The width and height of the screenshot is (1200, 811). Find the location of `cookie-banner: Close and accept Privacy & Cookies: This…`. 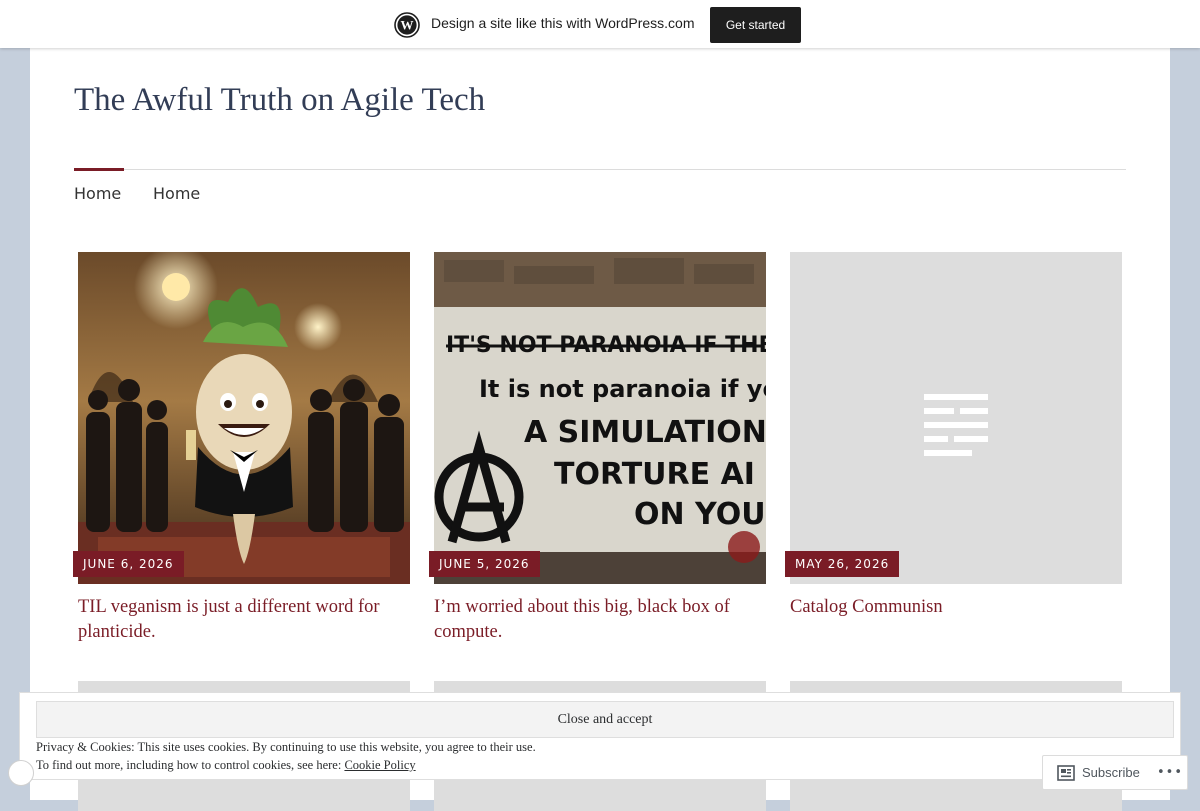

cookie-banner: Close and accept Privacy & Cookies: This… is located at coordinates (600, 736).